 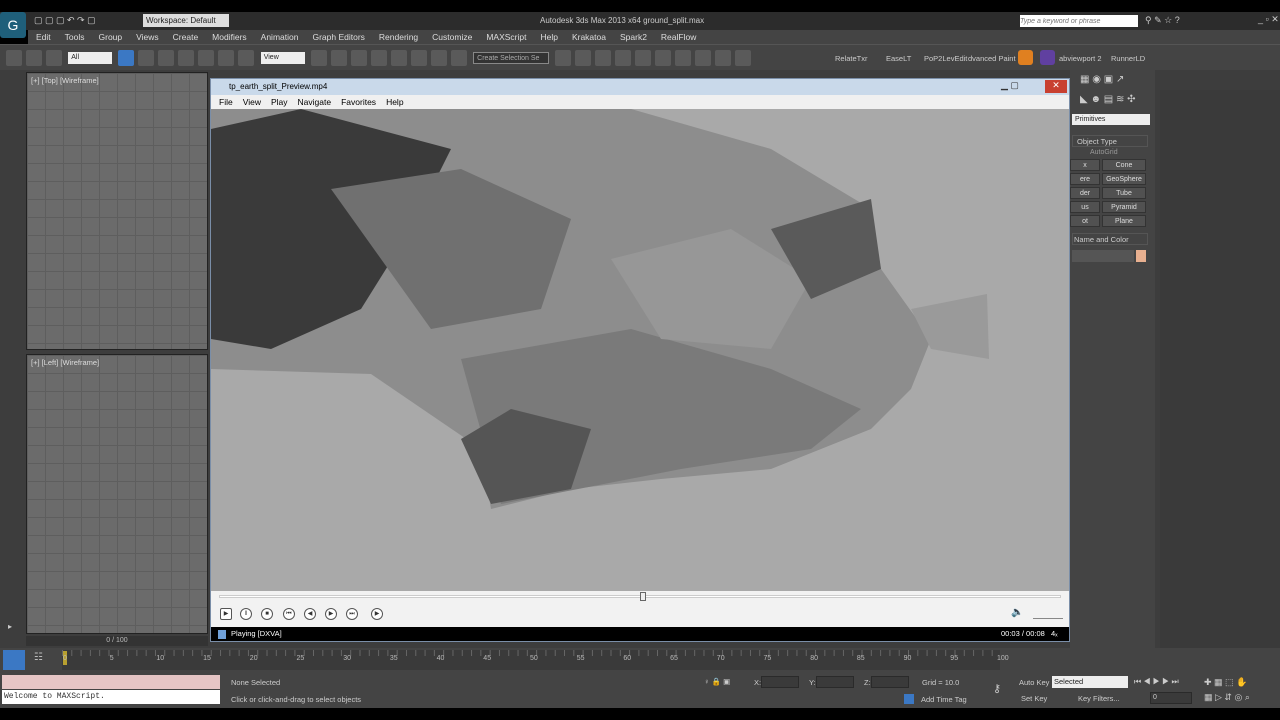 I want to click on category-dropdown: Primitives, so click(x=1111, y=119).